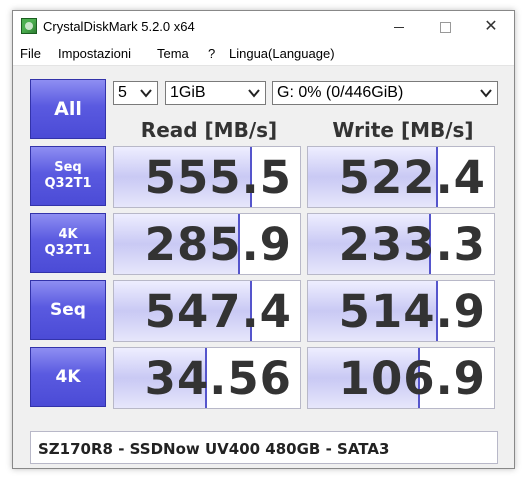  What do you see at coordinates (282, 53) in the screenshot?
I see `menu-lingua: Lingua(Language)` at bounding box center [282, 53].